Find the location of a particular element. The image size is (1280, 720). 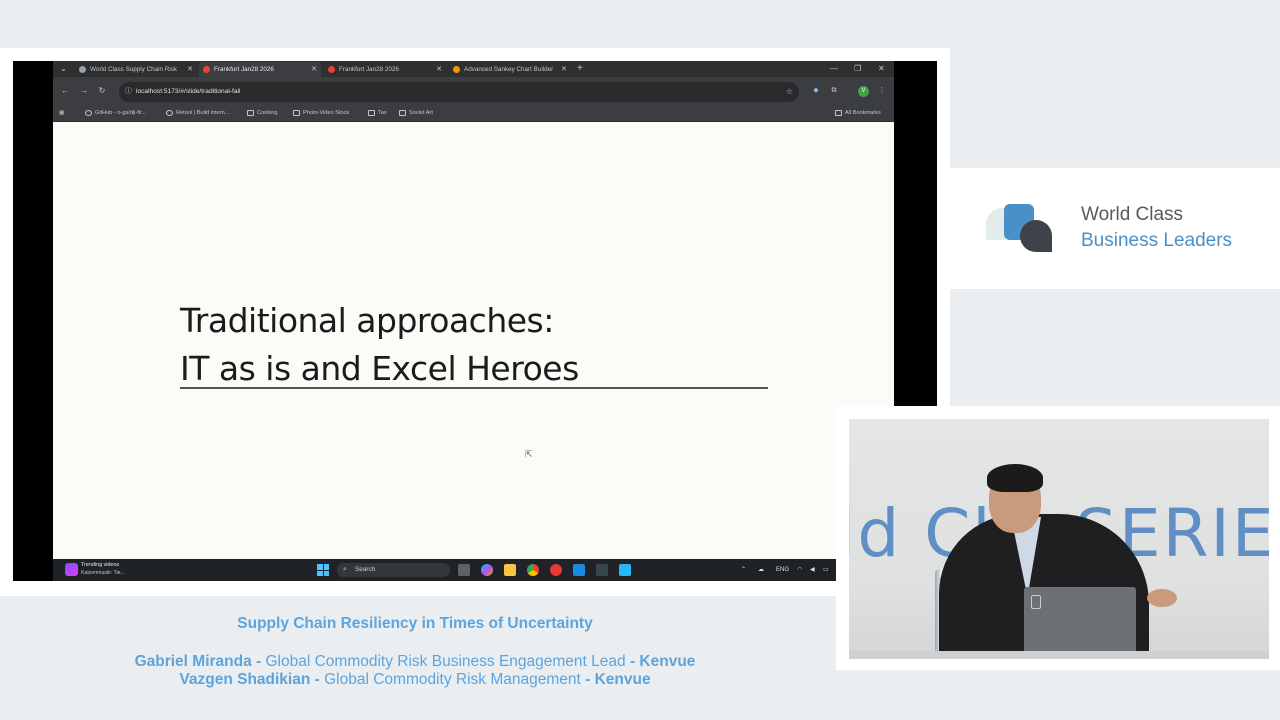

new-tab-icon: + is located at coordinates (580, 69).